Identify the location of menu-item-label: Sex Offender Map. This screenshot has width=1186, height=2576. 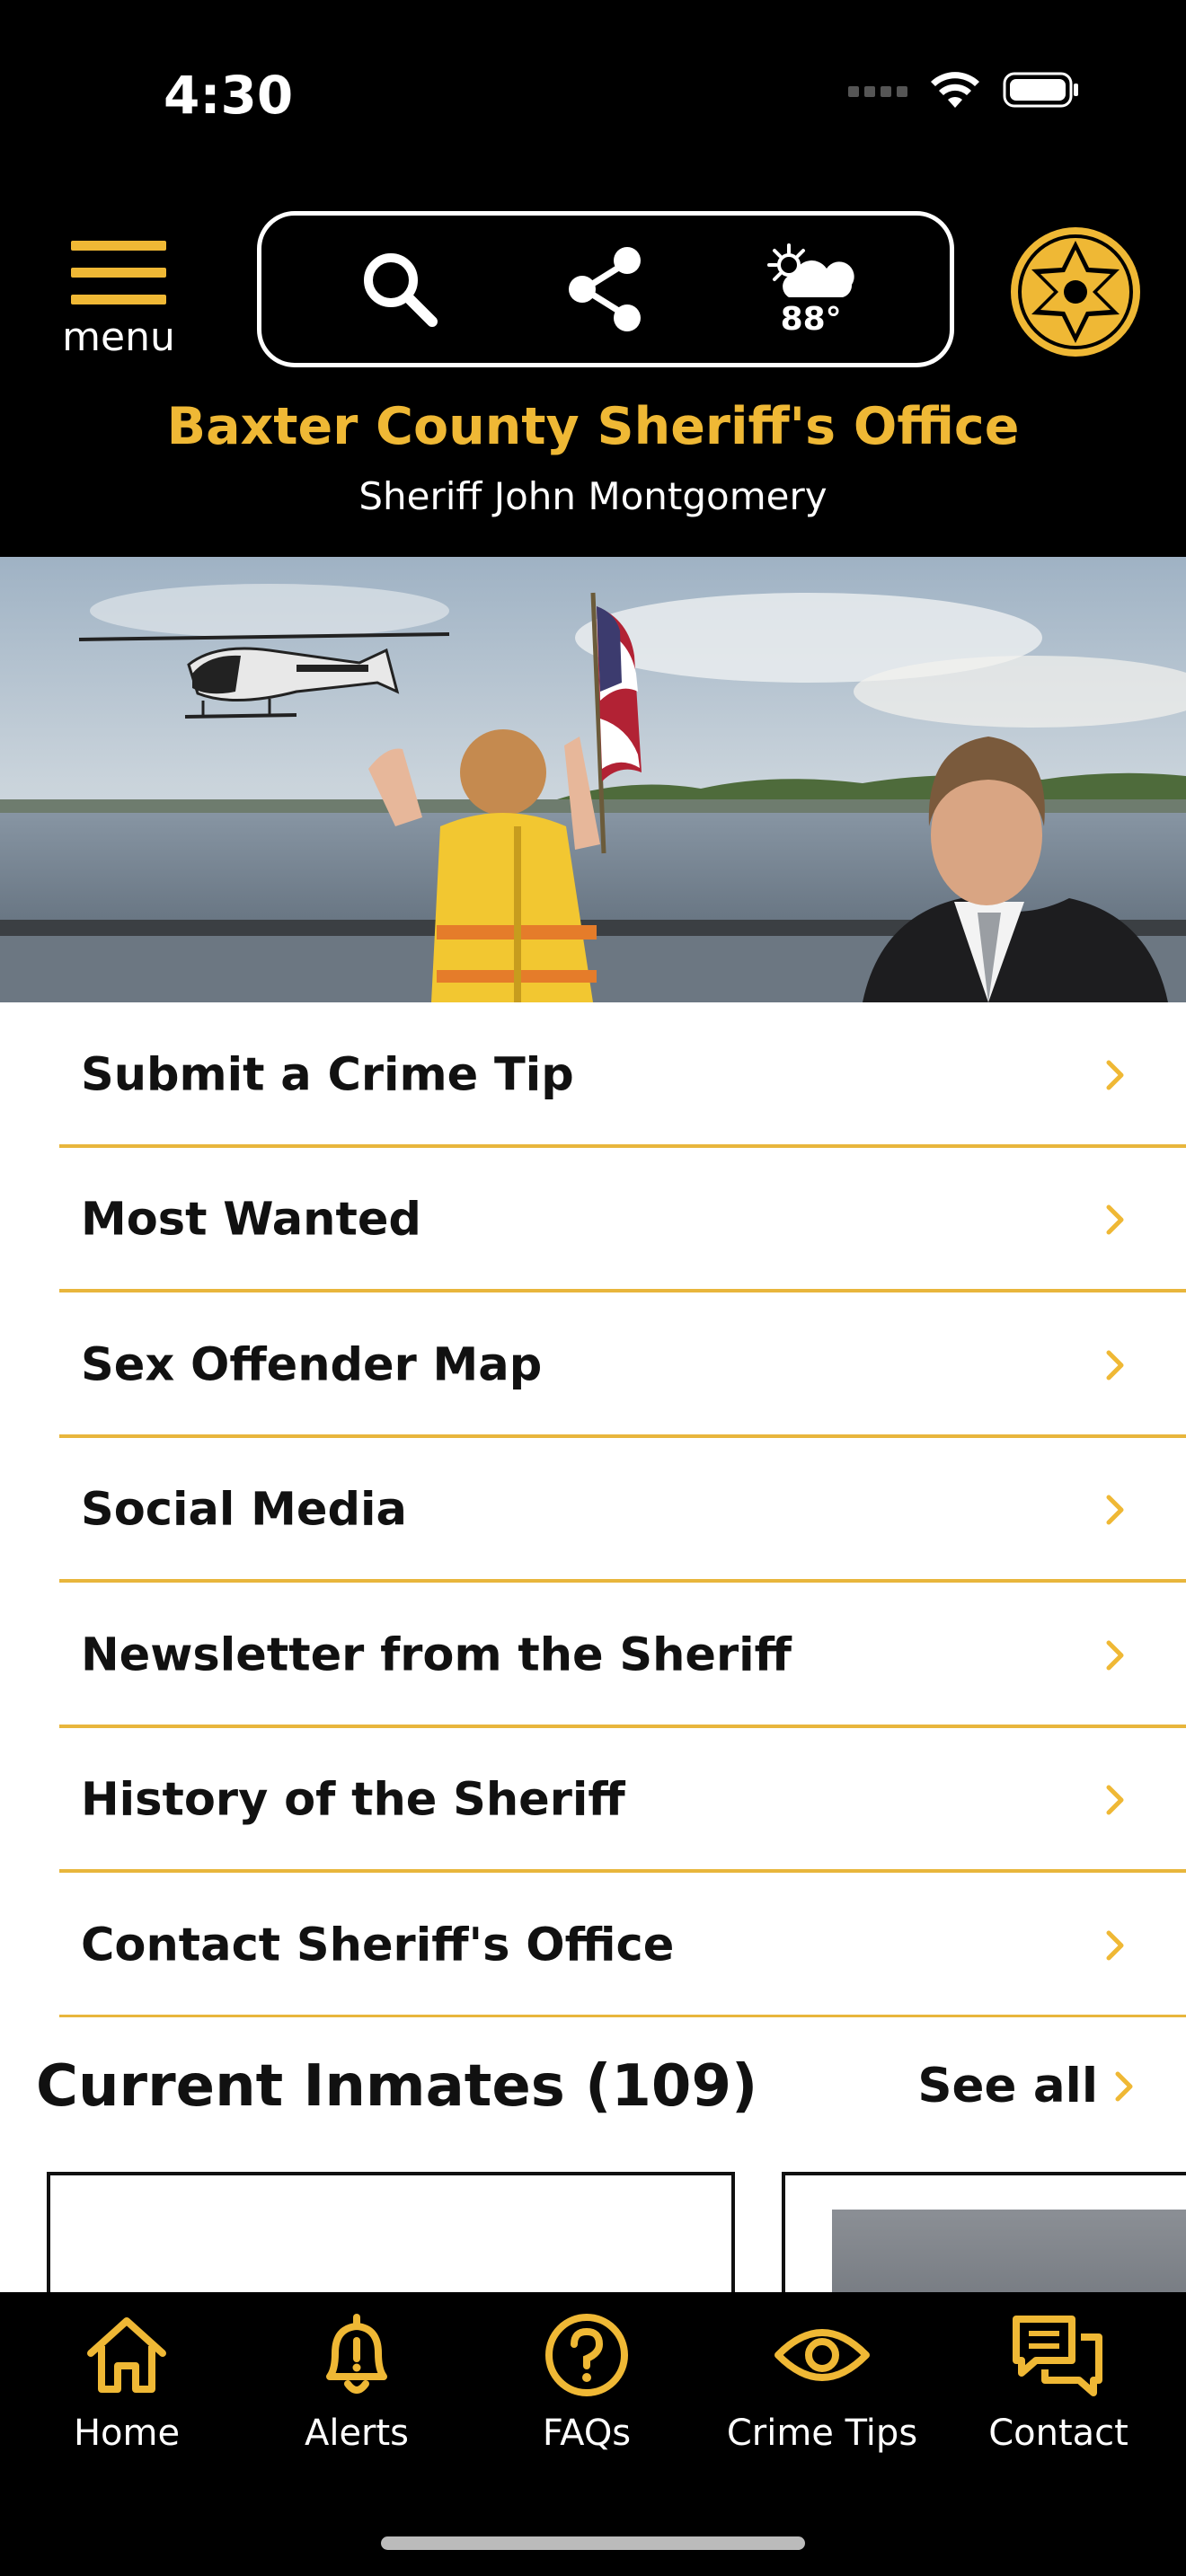
(312, 1365).